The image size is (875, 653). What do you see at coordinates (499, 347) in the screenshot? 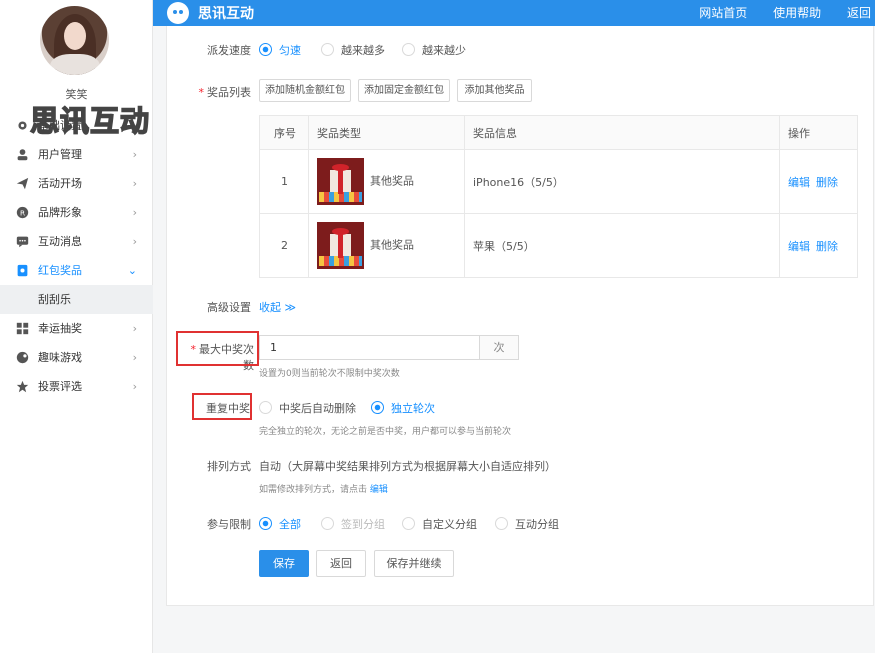
I see `max-wins-unit: 次` at bounding box center [499, 347].